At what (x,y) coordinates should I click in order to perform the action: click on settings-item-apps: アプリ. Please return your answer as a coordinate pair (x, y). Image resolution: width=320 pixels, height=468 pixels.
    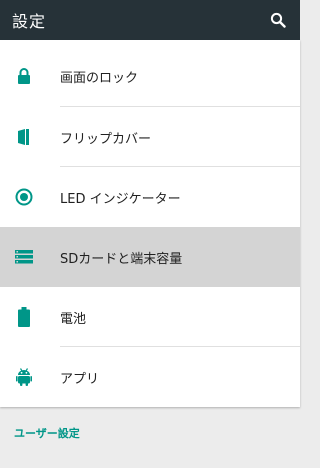
    Looking at the image, I should click on (150, 377).